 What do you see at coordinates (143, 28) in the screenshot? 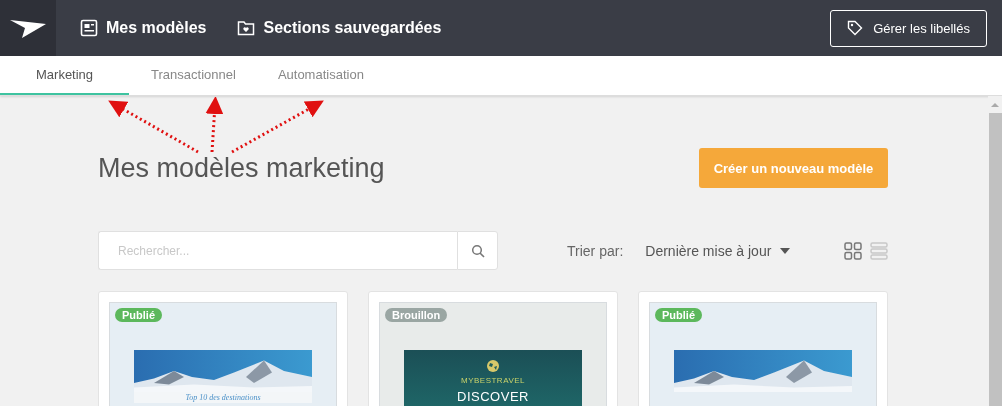
I see `nav-link: Mes modèles` at bounding box center [143, 28].